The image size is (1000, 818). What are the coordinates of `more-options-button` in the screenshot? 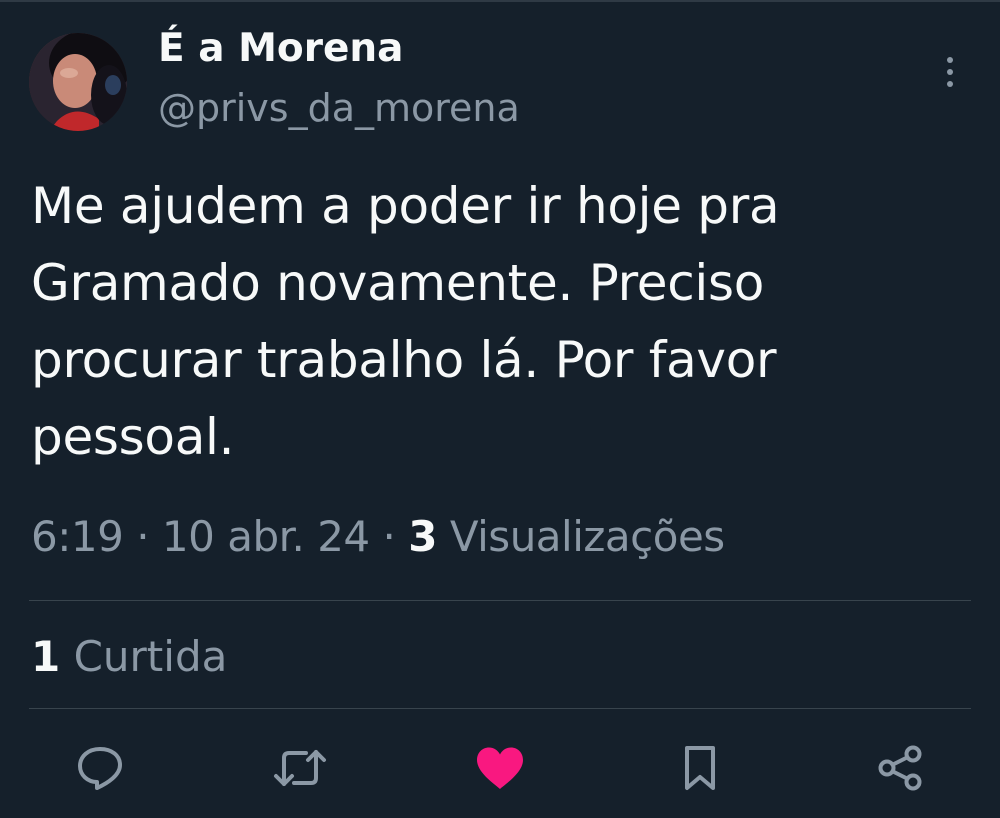 It's located at (950, 72).